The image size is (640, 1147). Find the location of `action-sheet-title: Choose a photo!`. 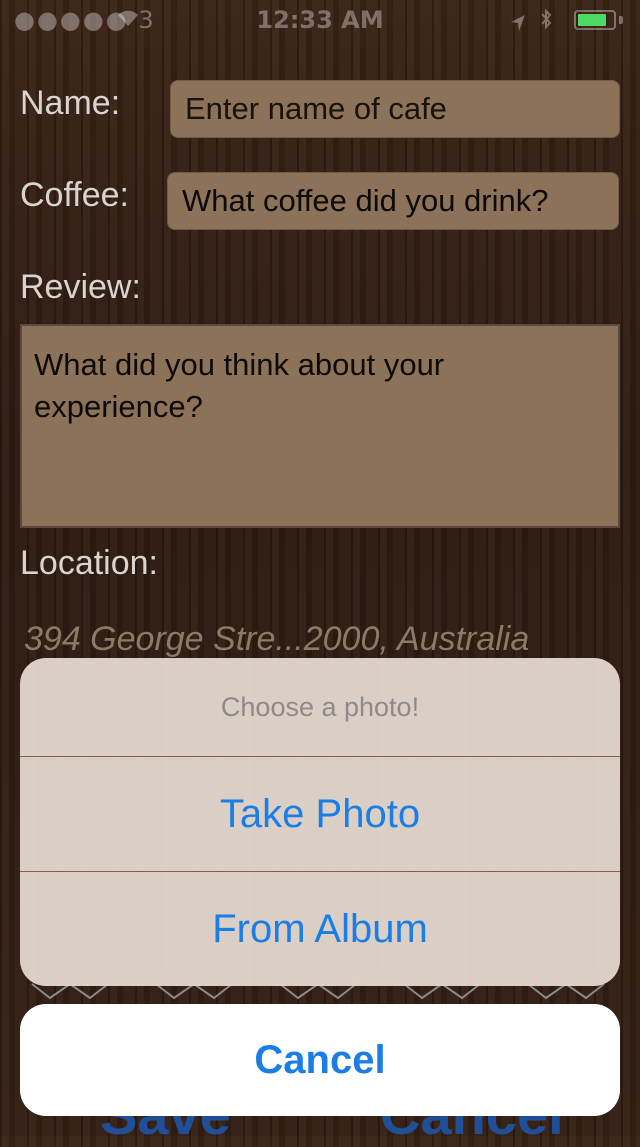

action-sheet-title: Choose a photo! is located at coordinates (320, 707).